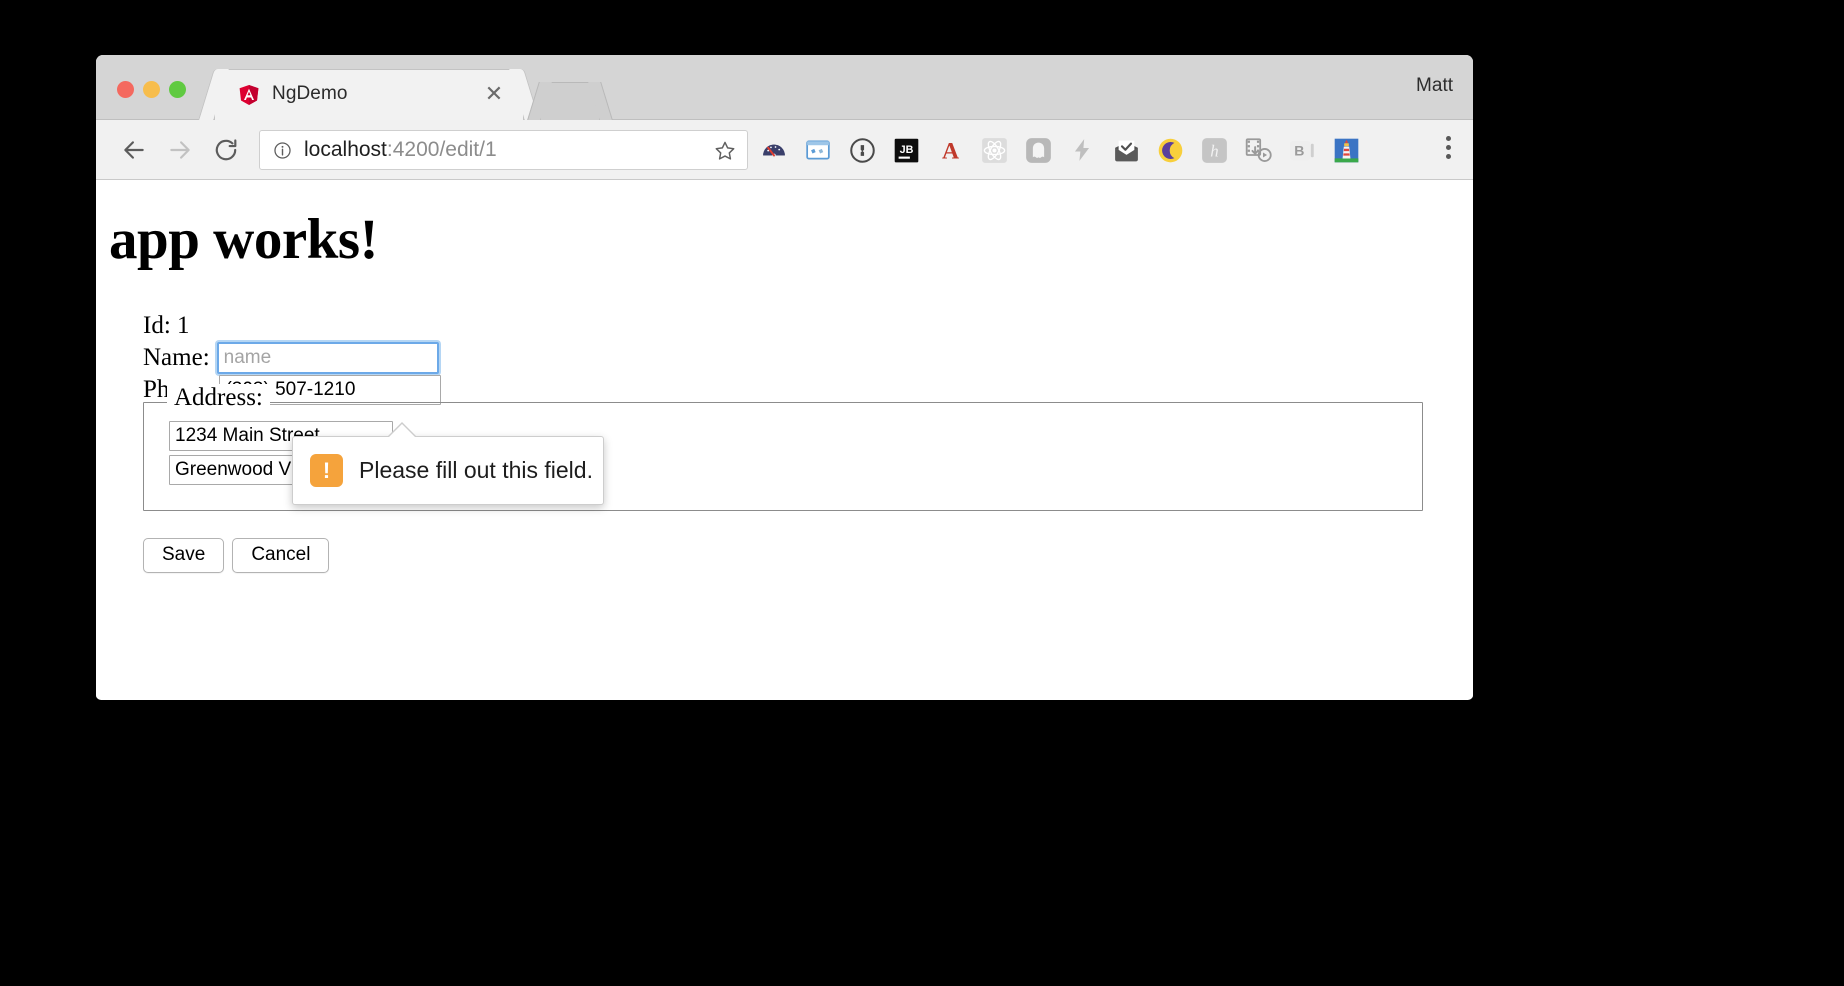 The height and width of the screenshot is (986, 1844). I want to click on jetbrains-icon: JB, so click(906, 150).